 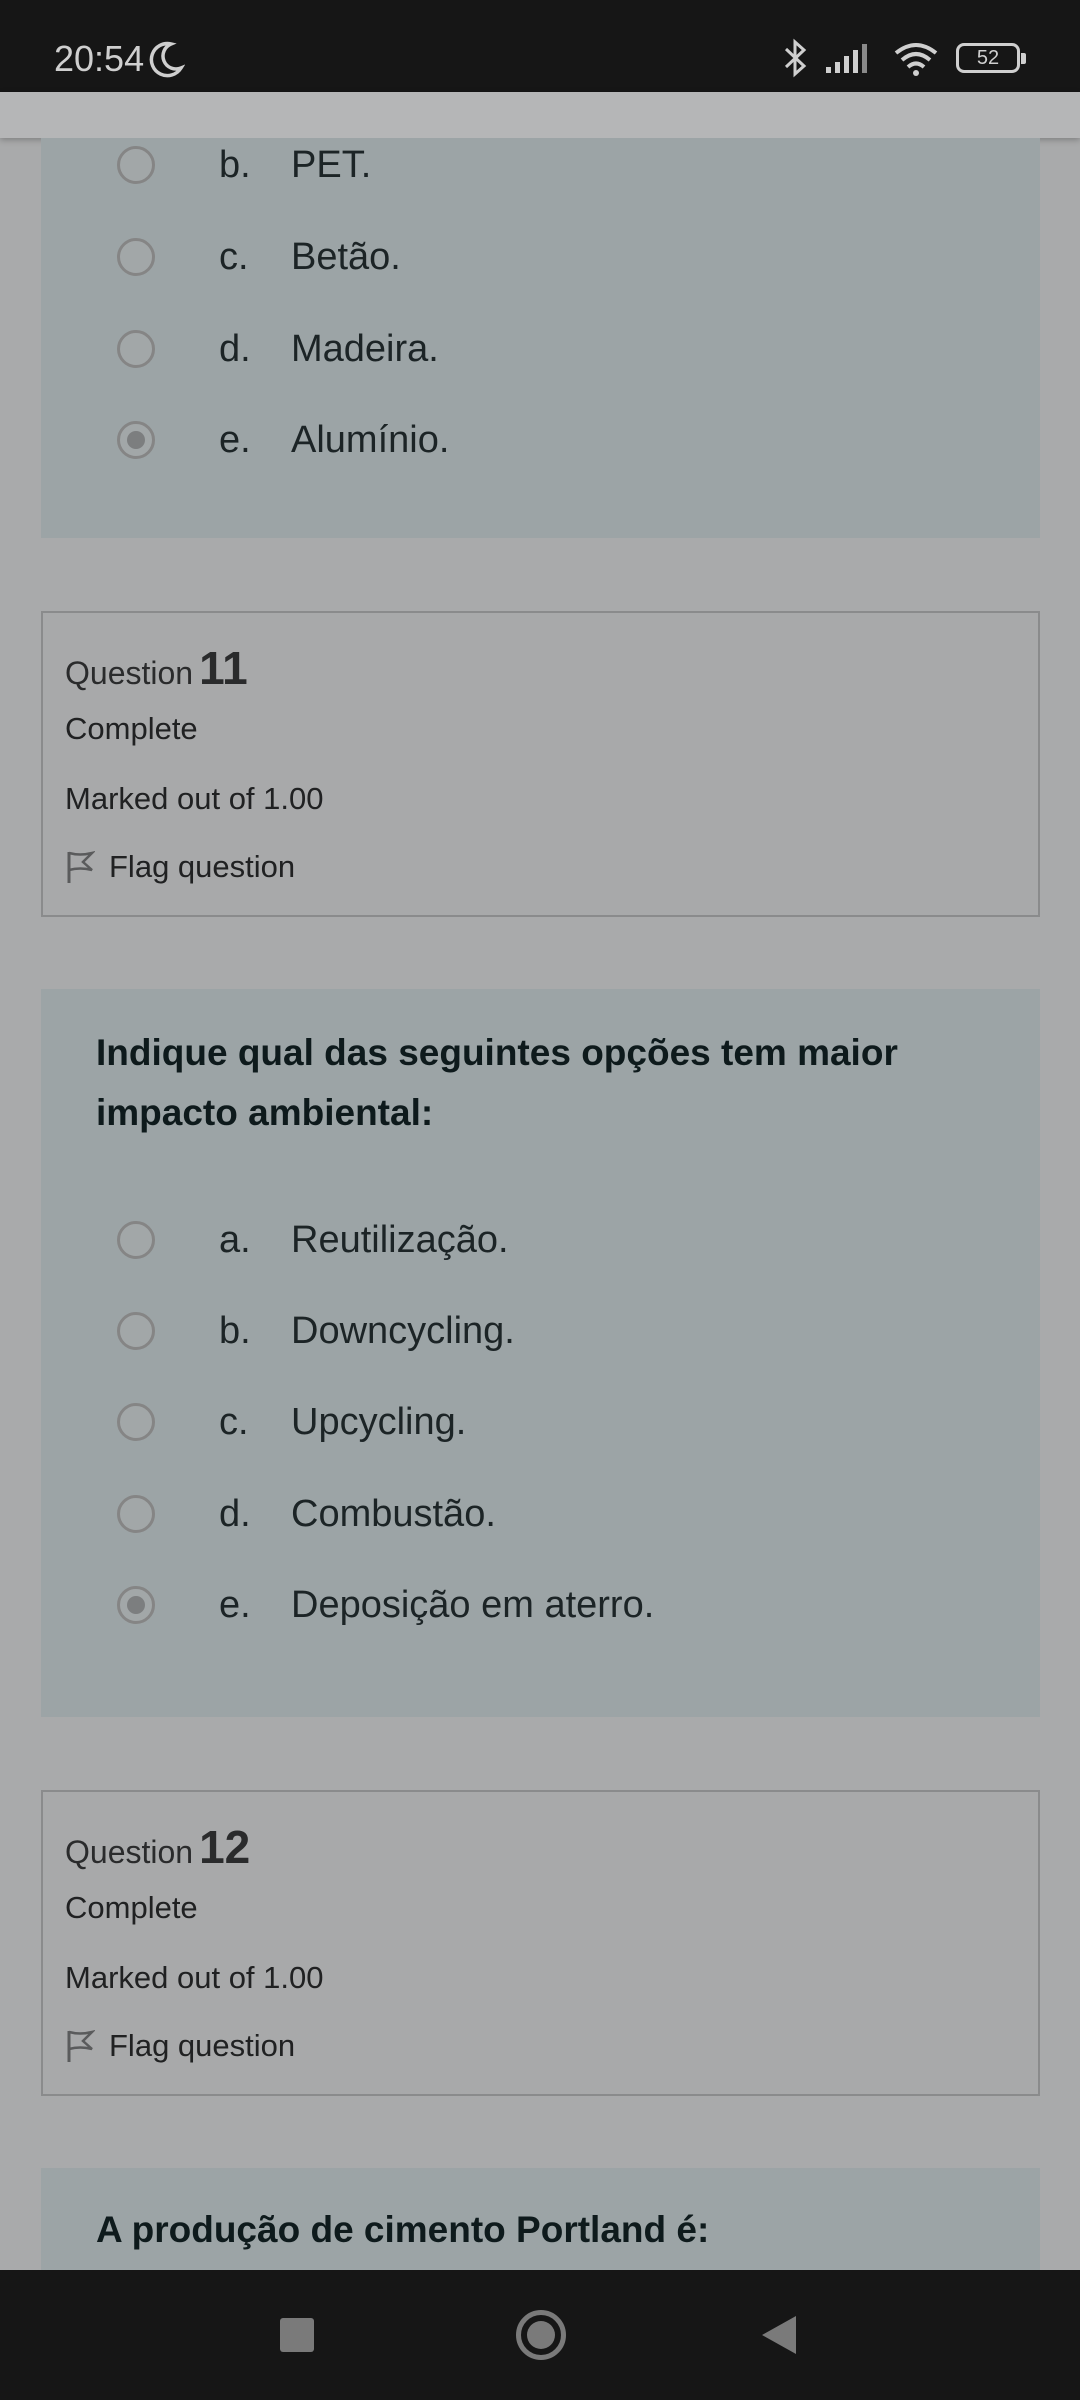 I want to click on option-q10-c: c. Betão., so click(x=259, y=257).